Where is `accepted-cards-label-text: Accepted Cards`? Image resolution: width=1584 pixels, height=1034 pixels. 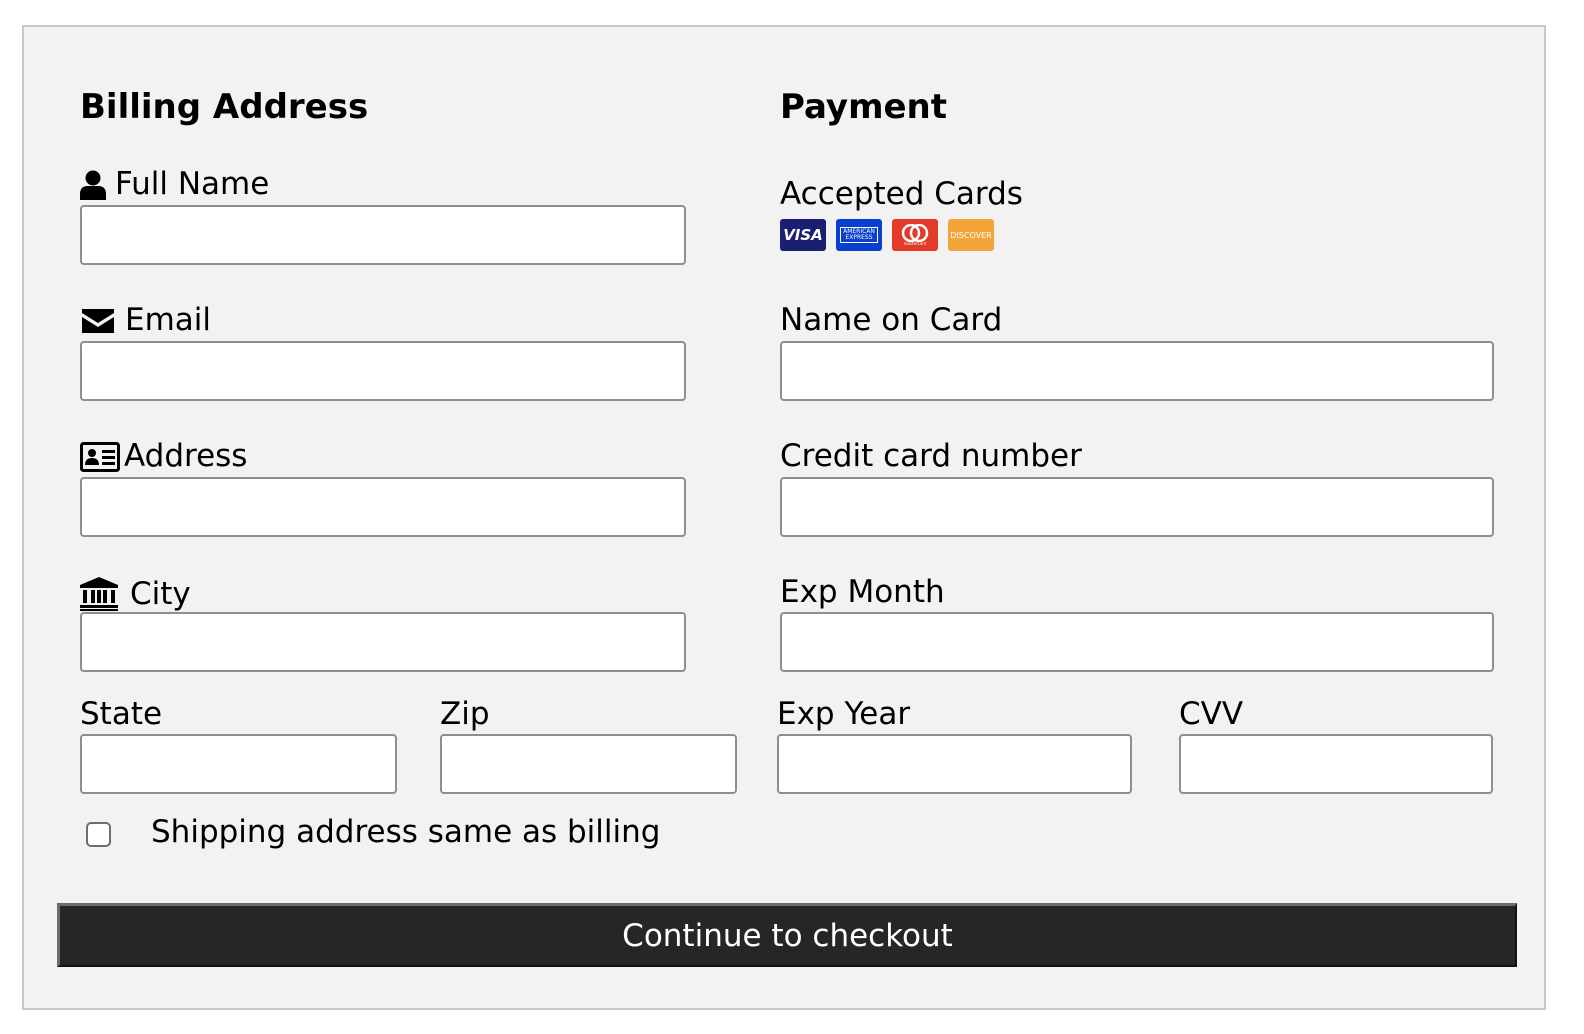
accepted-cards-label-text: Accepted Cards is located at coordinates (901, 194).